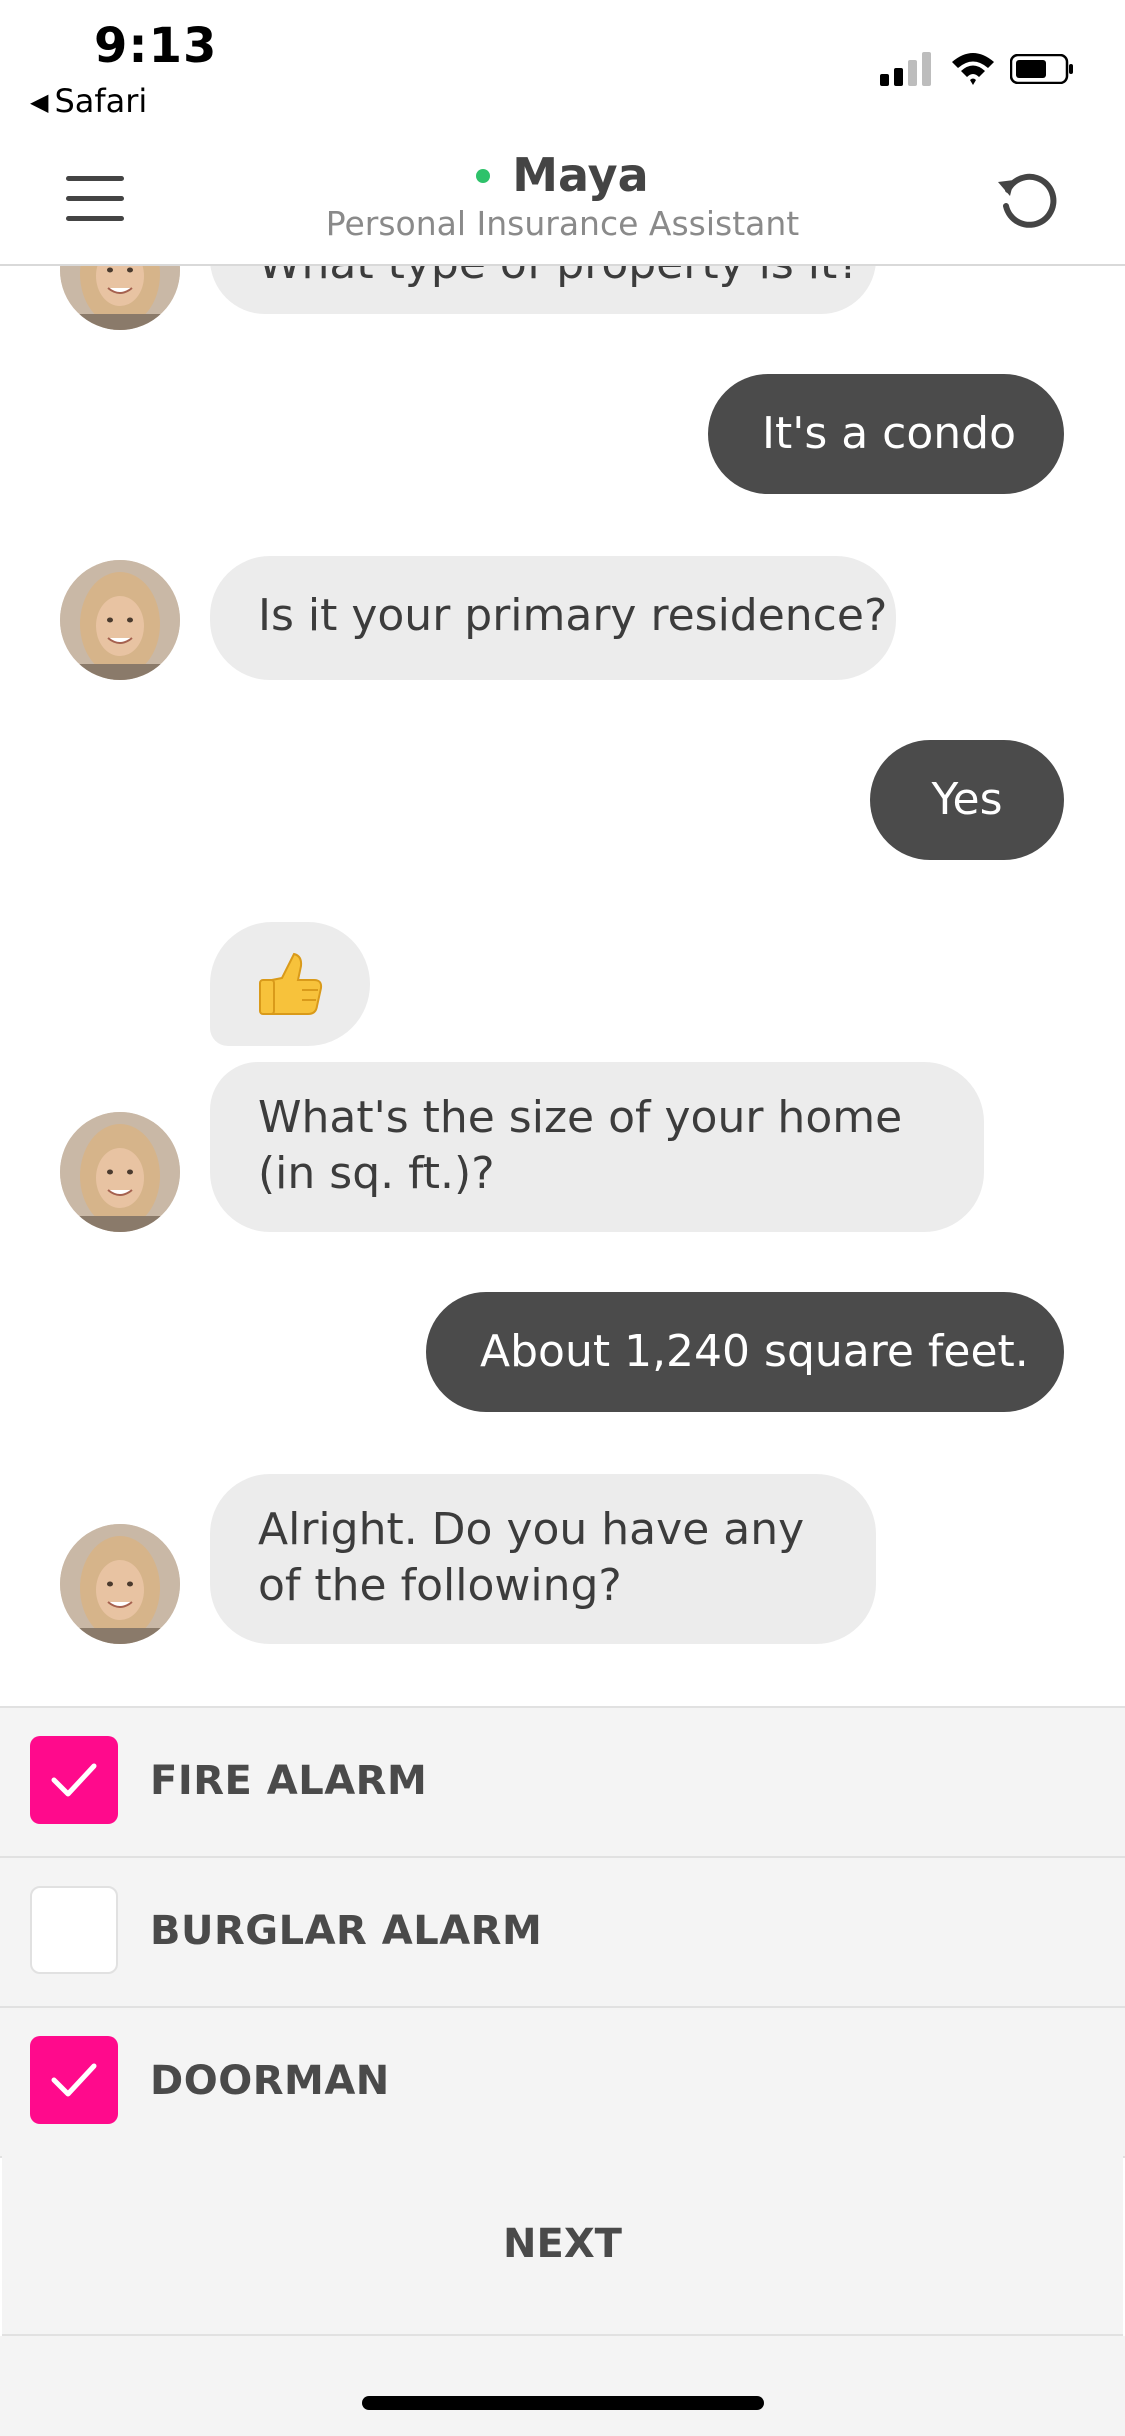 This screenshot has width=1125, height=2436. What do you see at coordinates (101, 101) in the screenshot?
I see `back-app-label: Safari` at bounding box center [101, 101].